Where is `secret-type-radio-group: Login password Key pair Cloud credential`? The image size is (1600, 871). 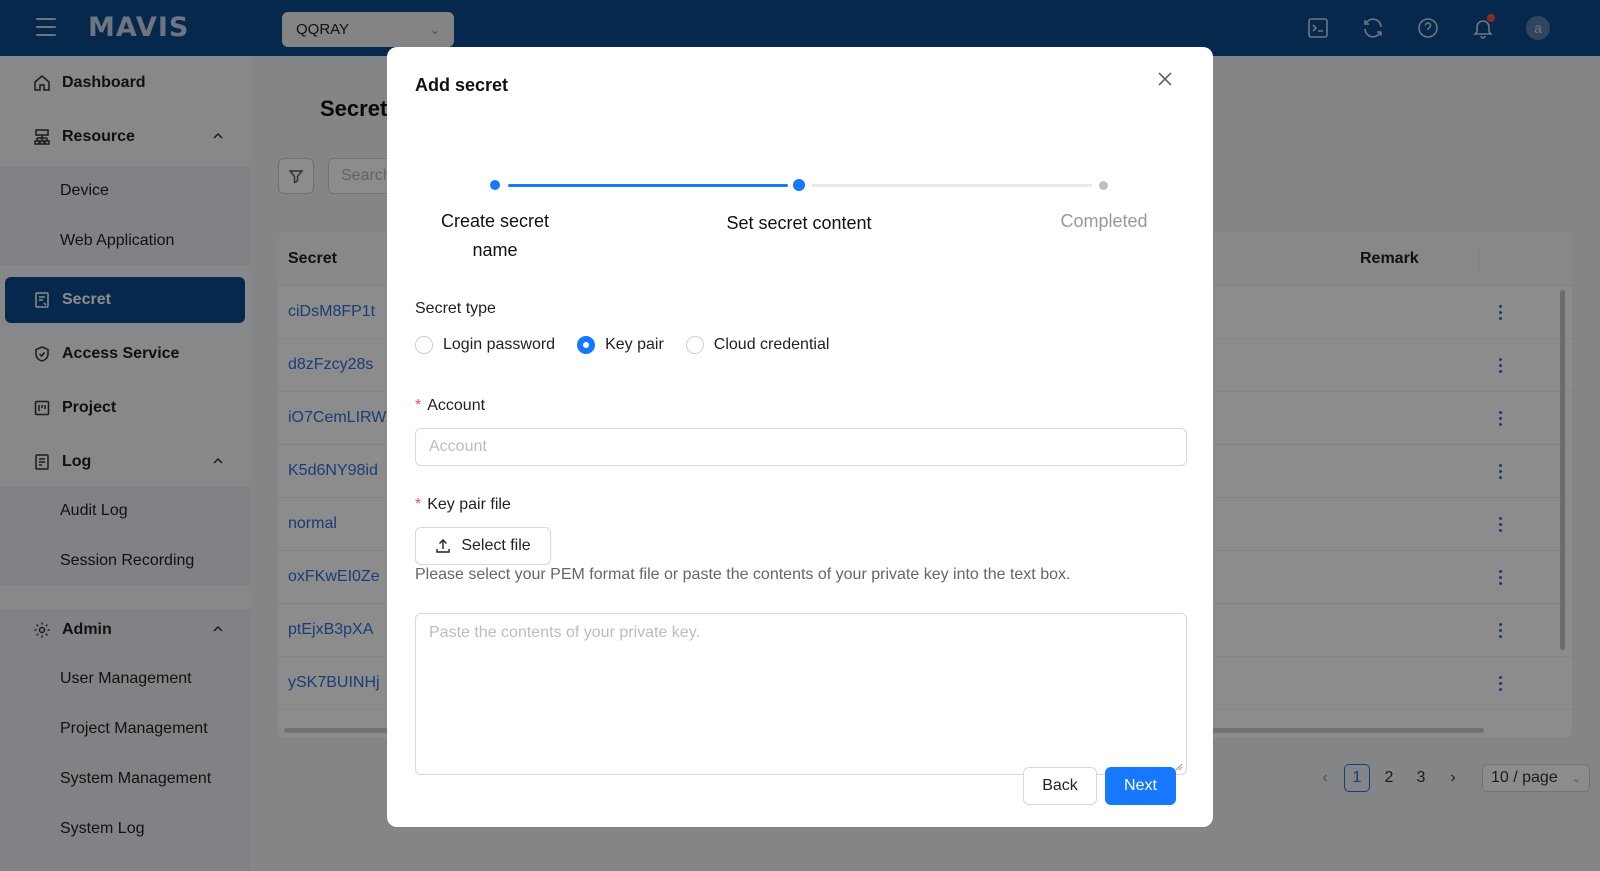
secret-type-radio-group: Login password Key pair Cloud credential is located at coordinates (633, 345).